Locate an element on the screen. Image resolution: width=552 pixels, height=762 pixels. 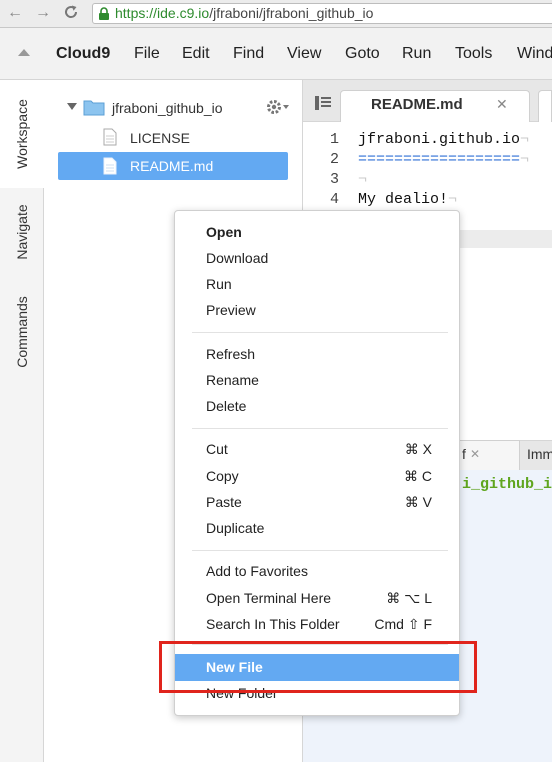
line-number: 2 is located at coordinates (334, 159).